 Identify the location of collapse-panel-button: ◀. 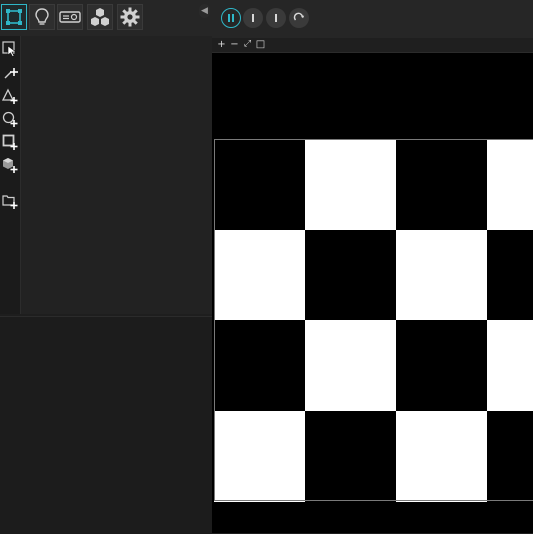
(204, 11).